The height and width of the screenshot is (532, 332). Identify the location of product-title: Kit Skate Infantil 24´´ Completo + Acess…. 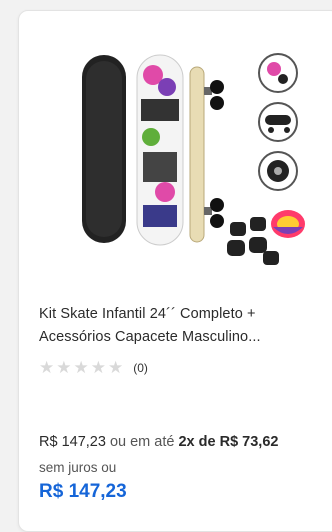
(184, 326).